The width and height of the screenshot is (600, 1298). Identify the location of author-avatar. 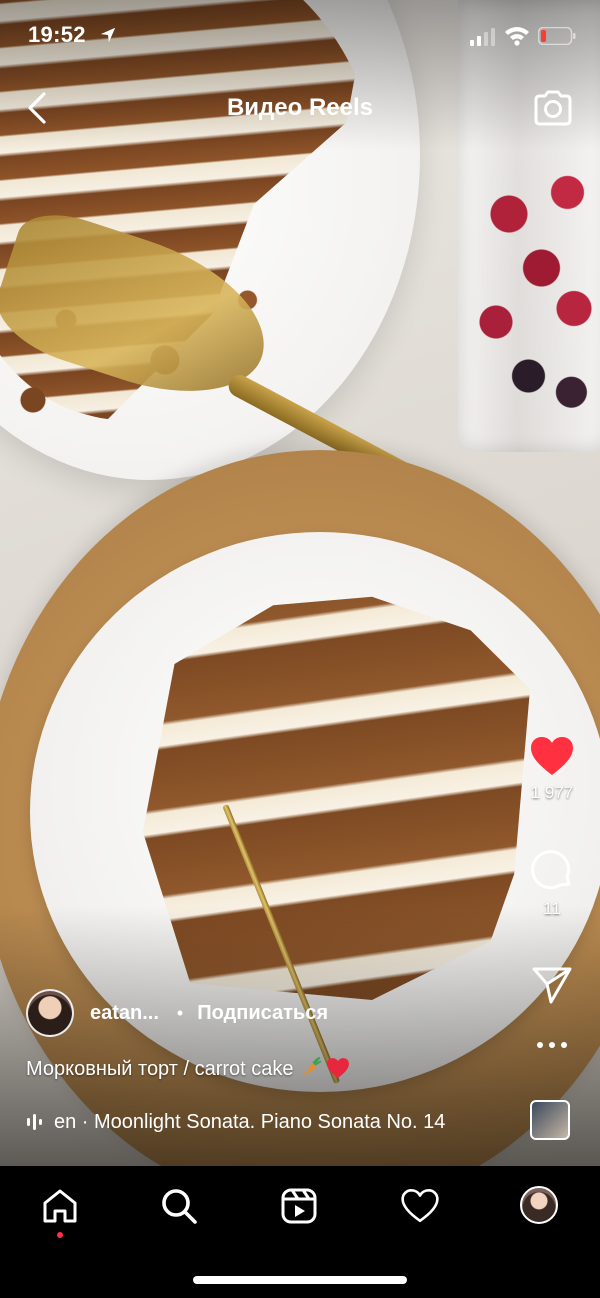
(50, 1013).